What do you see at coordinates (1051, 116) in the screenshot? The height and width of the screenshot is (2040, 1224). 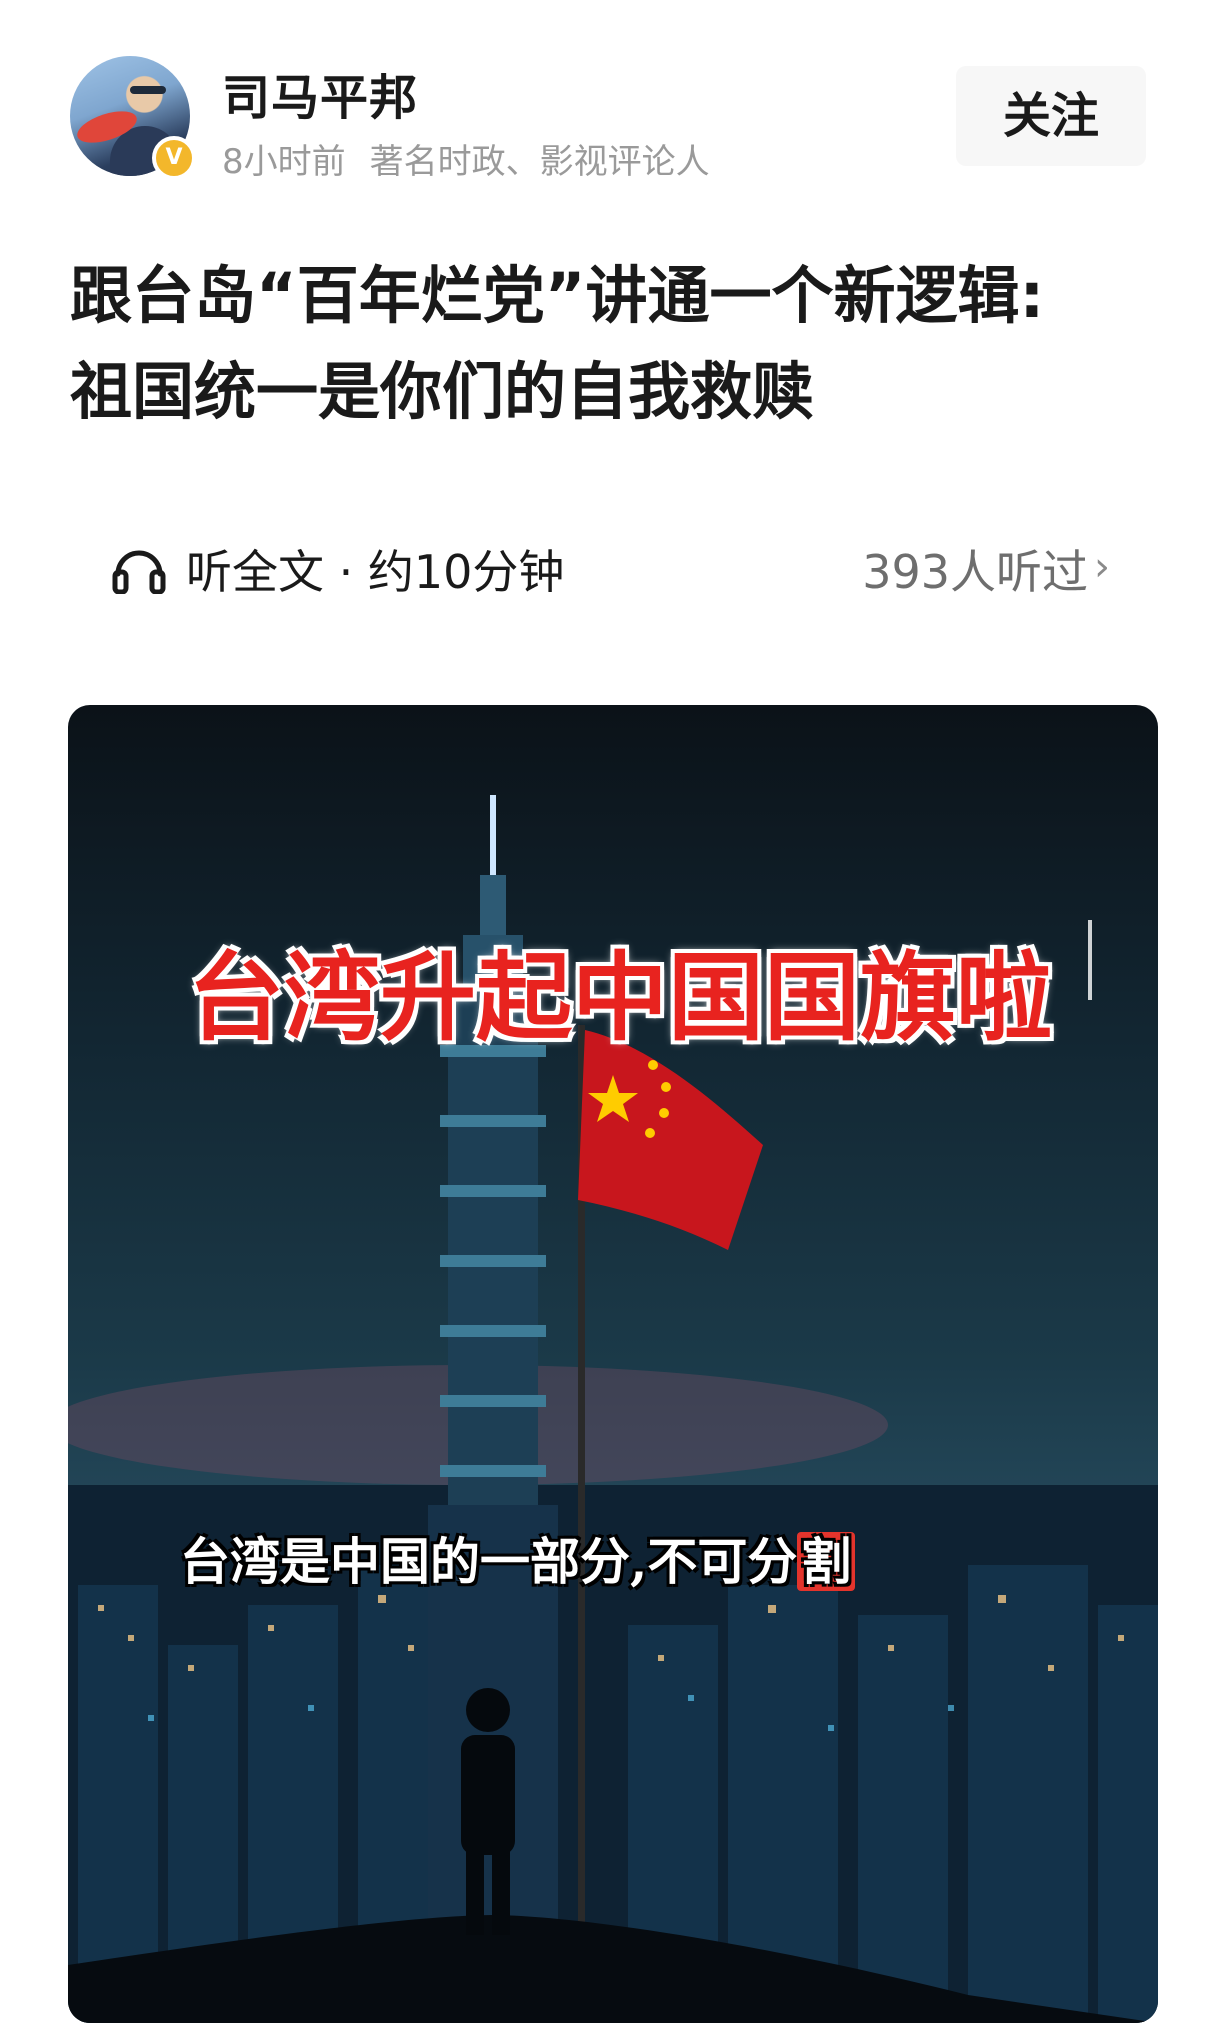 I see `follow-button: 关注` at bounding box center [1051, 116].